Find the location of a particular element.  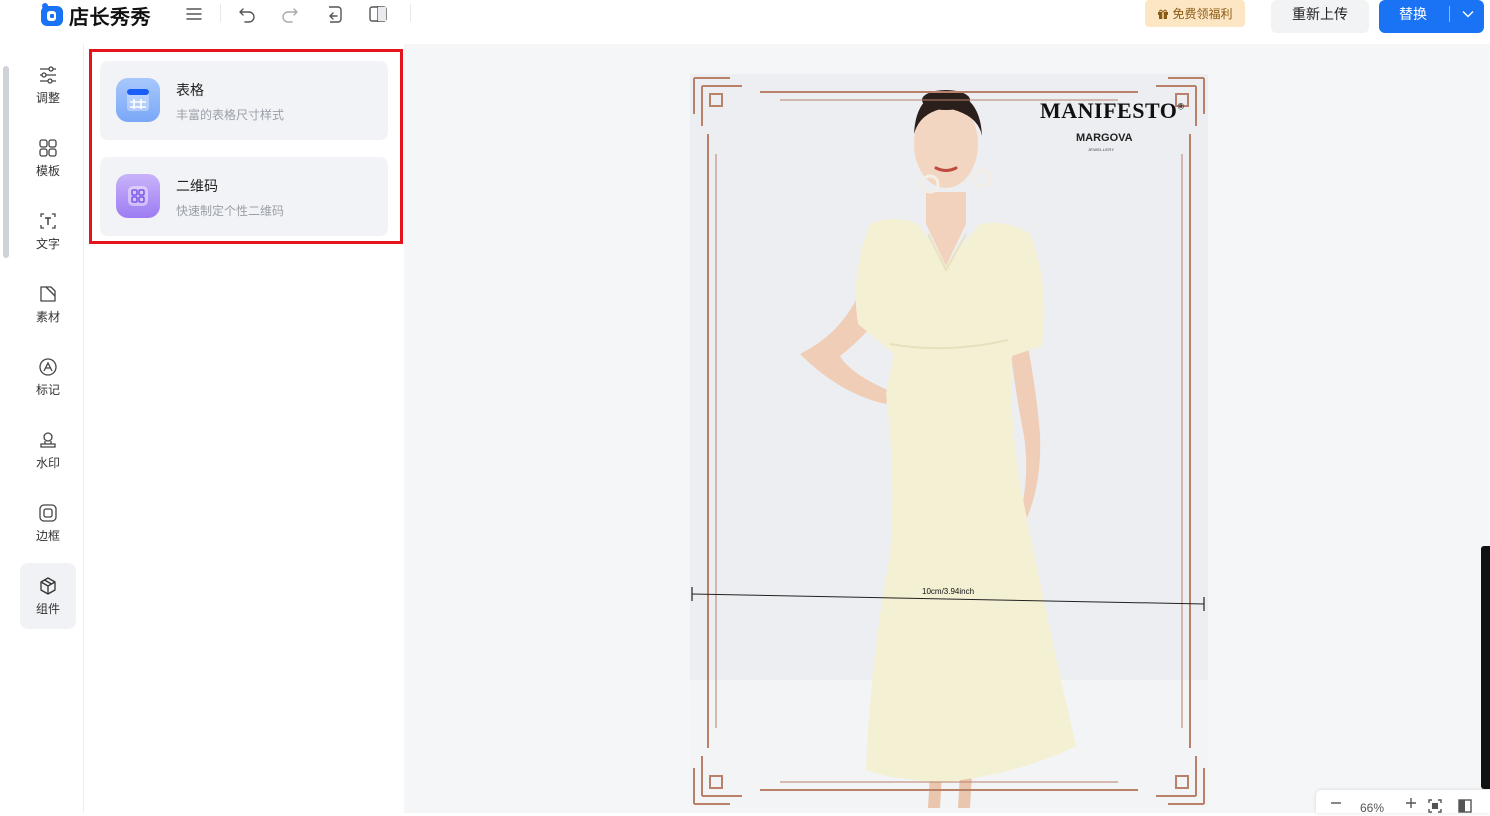

brand-title: MANIFESTO® is located at coordinates (1112, 111).